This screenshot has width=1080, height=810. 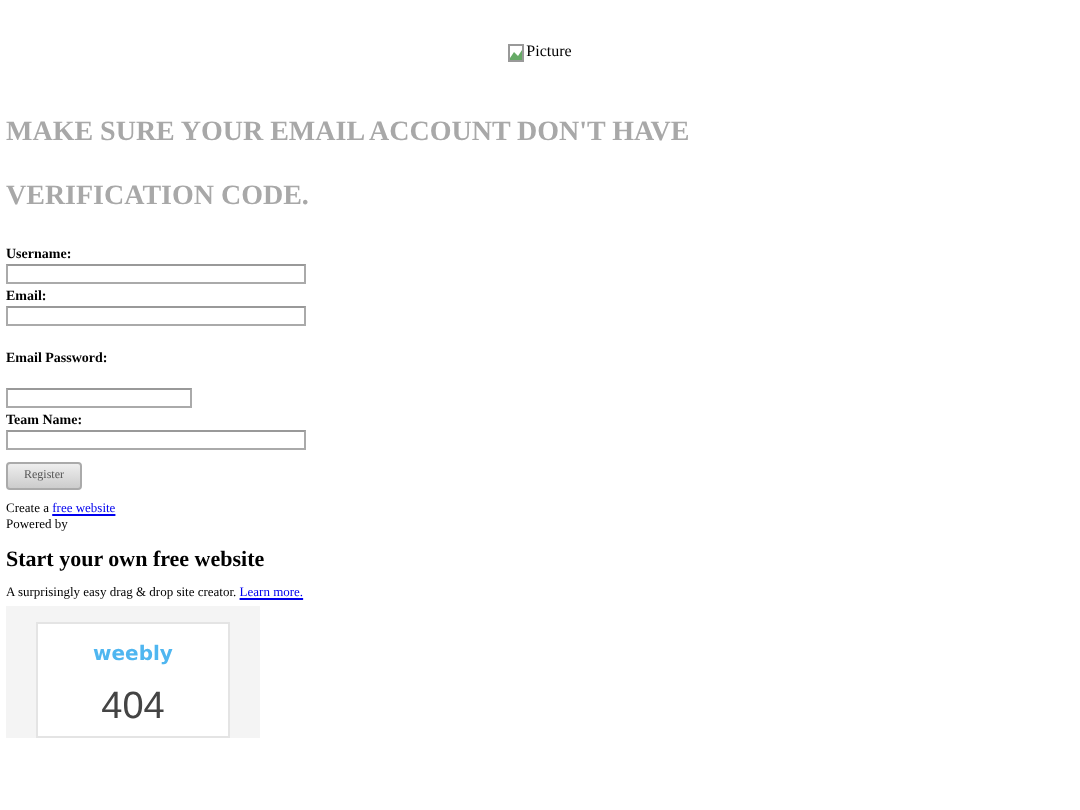 What do you see at coordinates (133, 656) in the screenshot?
I see `weebly-logo: weebly` at bounding box center [133, 656].